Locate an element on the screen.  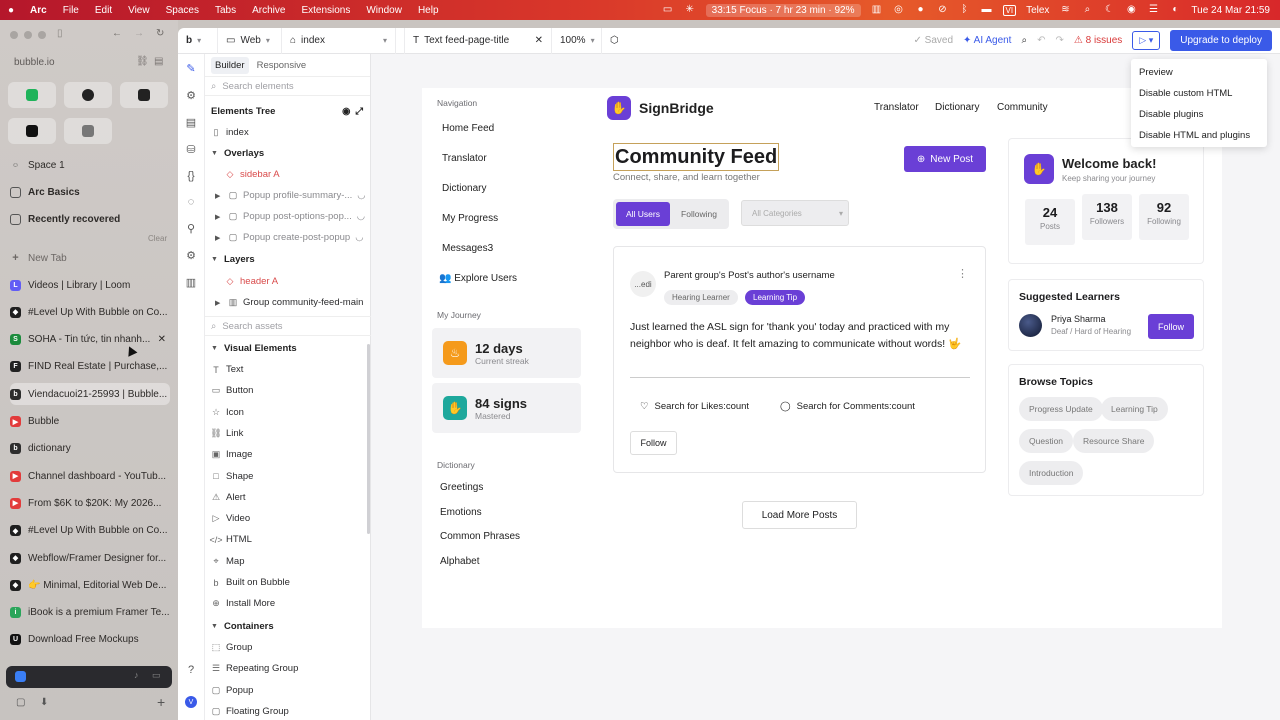
space-header: ☺ Space 1 is located at coordinates (90, 165).